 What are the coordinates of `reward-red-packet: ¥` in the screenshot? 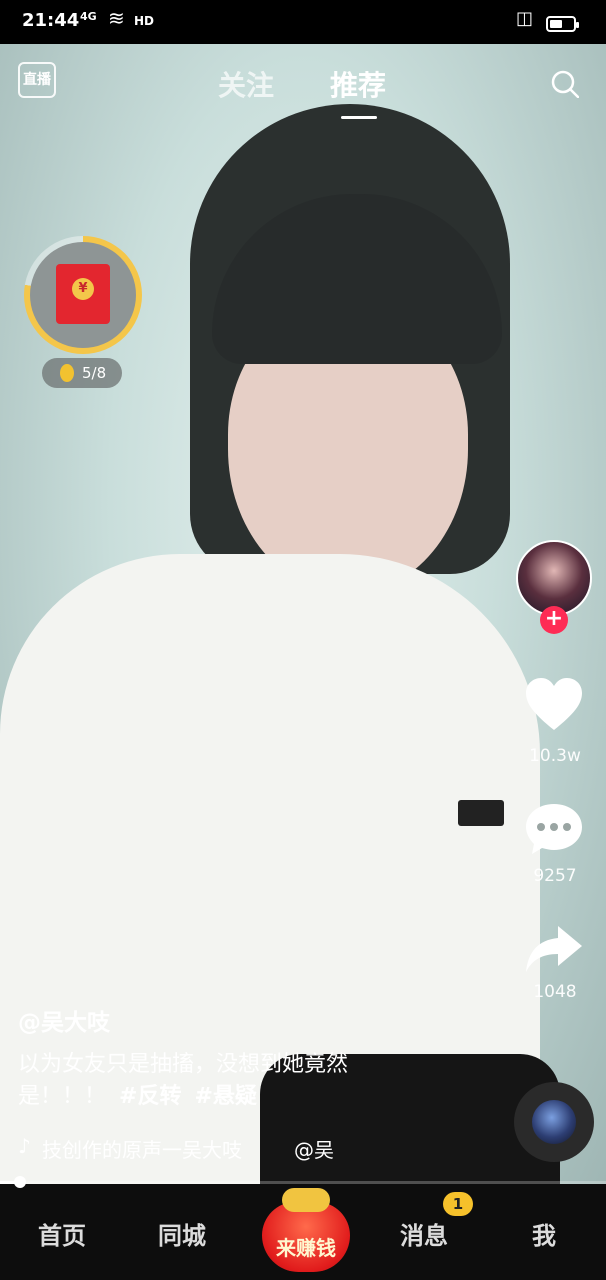 It's located at (83, 295).